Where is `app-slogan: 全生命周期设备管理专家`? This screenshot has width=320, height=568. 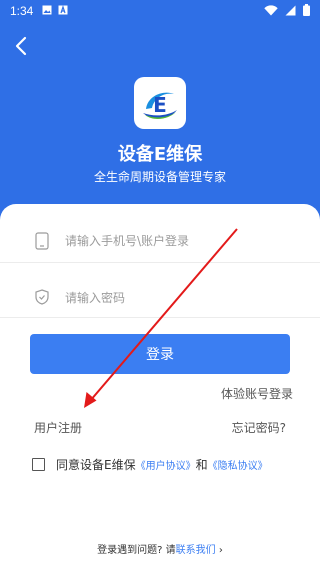 app-slogan: 全生命周期设备管理专家 is located at coordinates (159, 177).